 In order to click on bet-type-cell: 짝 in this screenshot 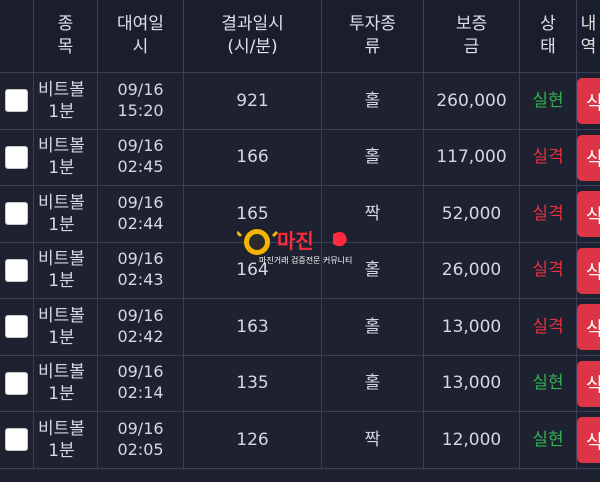, I will do `click(373, 440)`.